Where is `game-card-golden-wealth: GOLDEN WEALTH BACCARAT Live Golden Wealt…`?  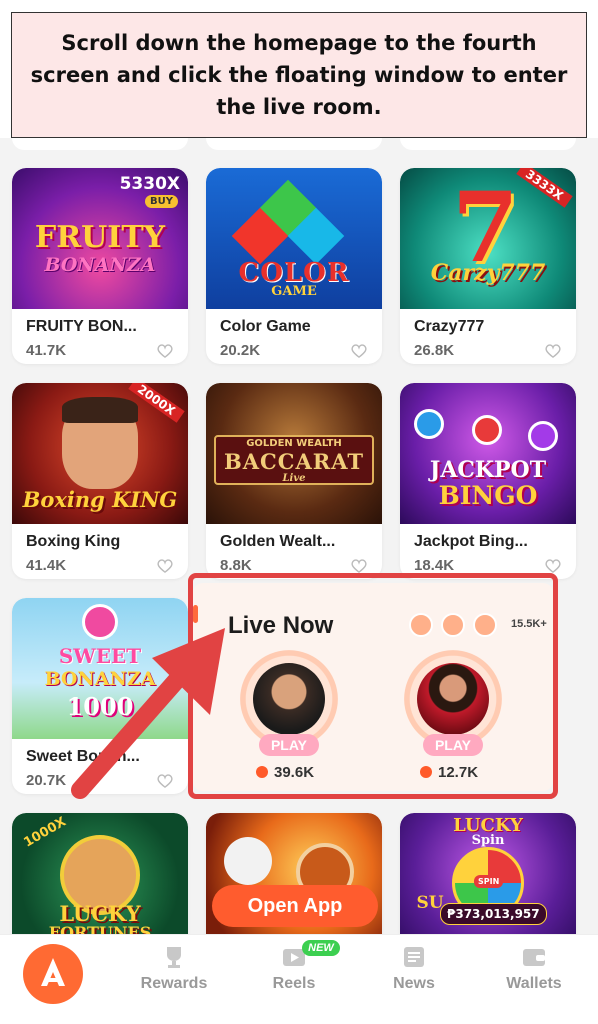 game-card-golden-wealth: GOLDEN WEALTH BACCARAT Live Golden Wealt… is located at coordinates (294, 481).